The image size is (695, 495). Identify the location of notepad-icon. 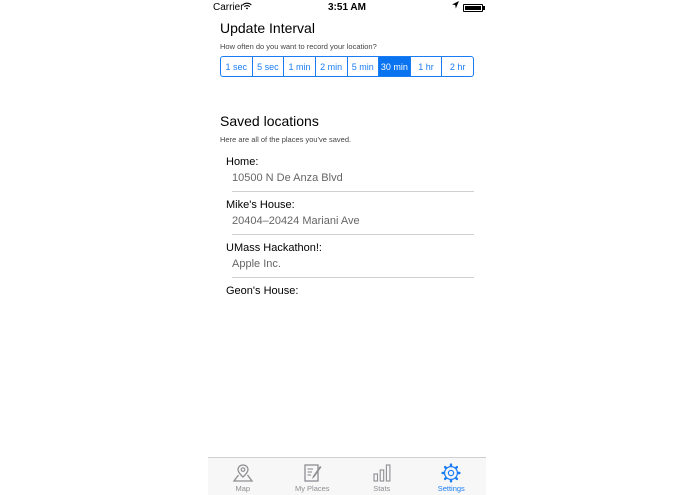
(313, 473).